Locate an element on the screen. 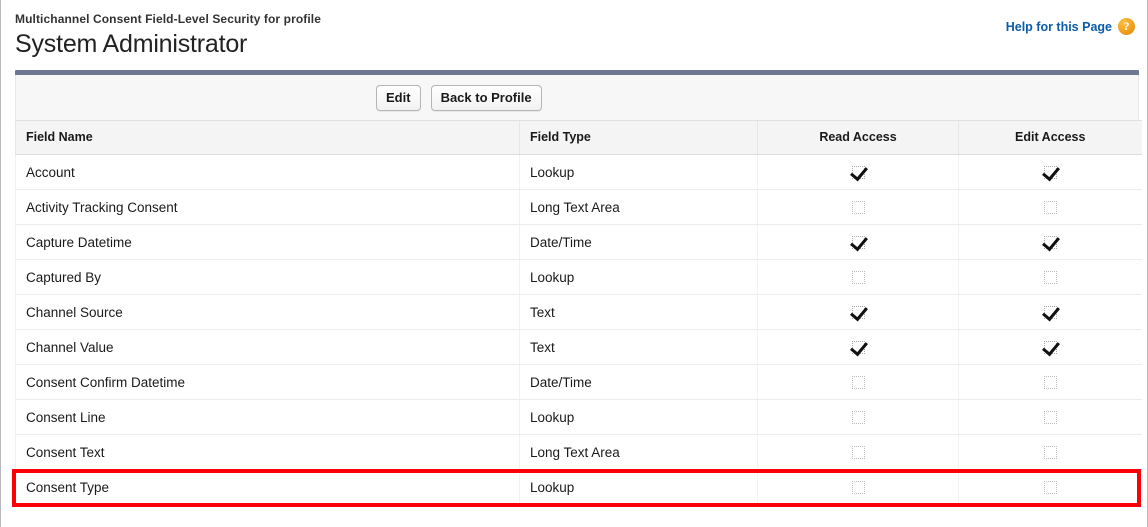 The height and width of the screenshot is (527, 1148). table-row: Consent Type Lookup is located at coordinates (578, 487).